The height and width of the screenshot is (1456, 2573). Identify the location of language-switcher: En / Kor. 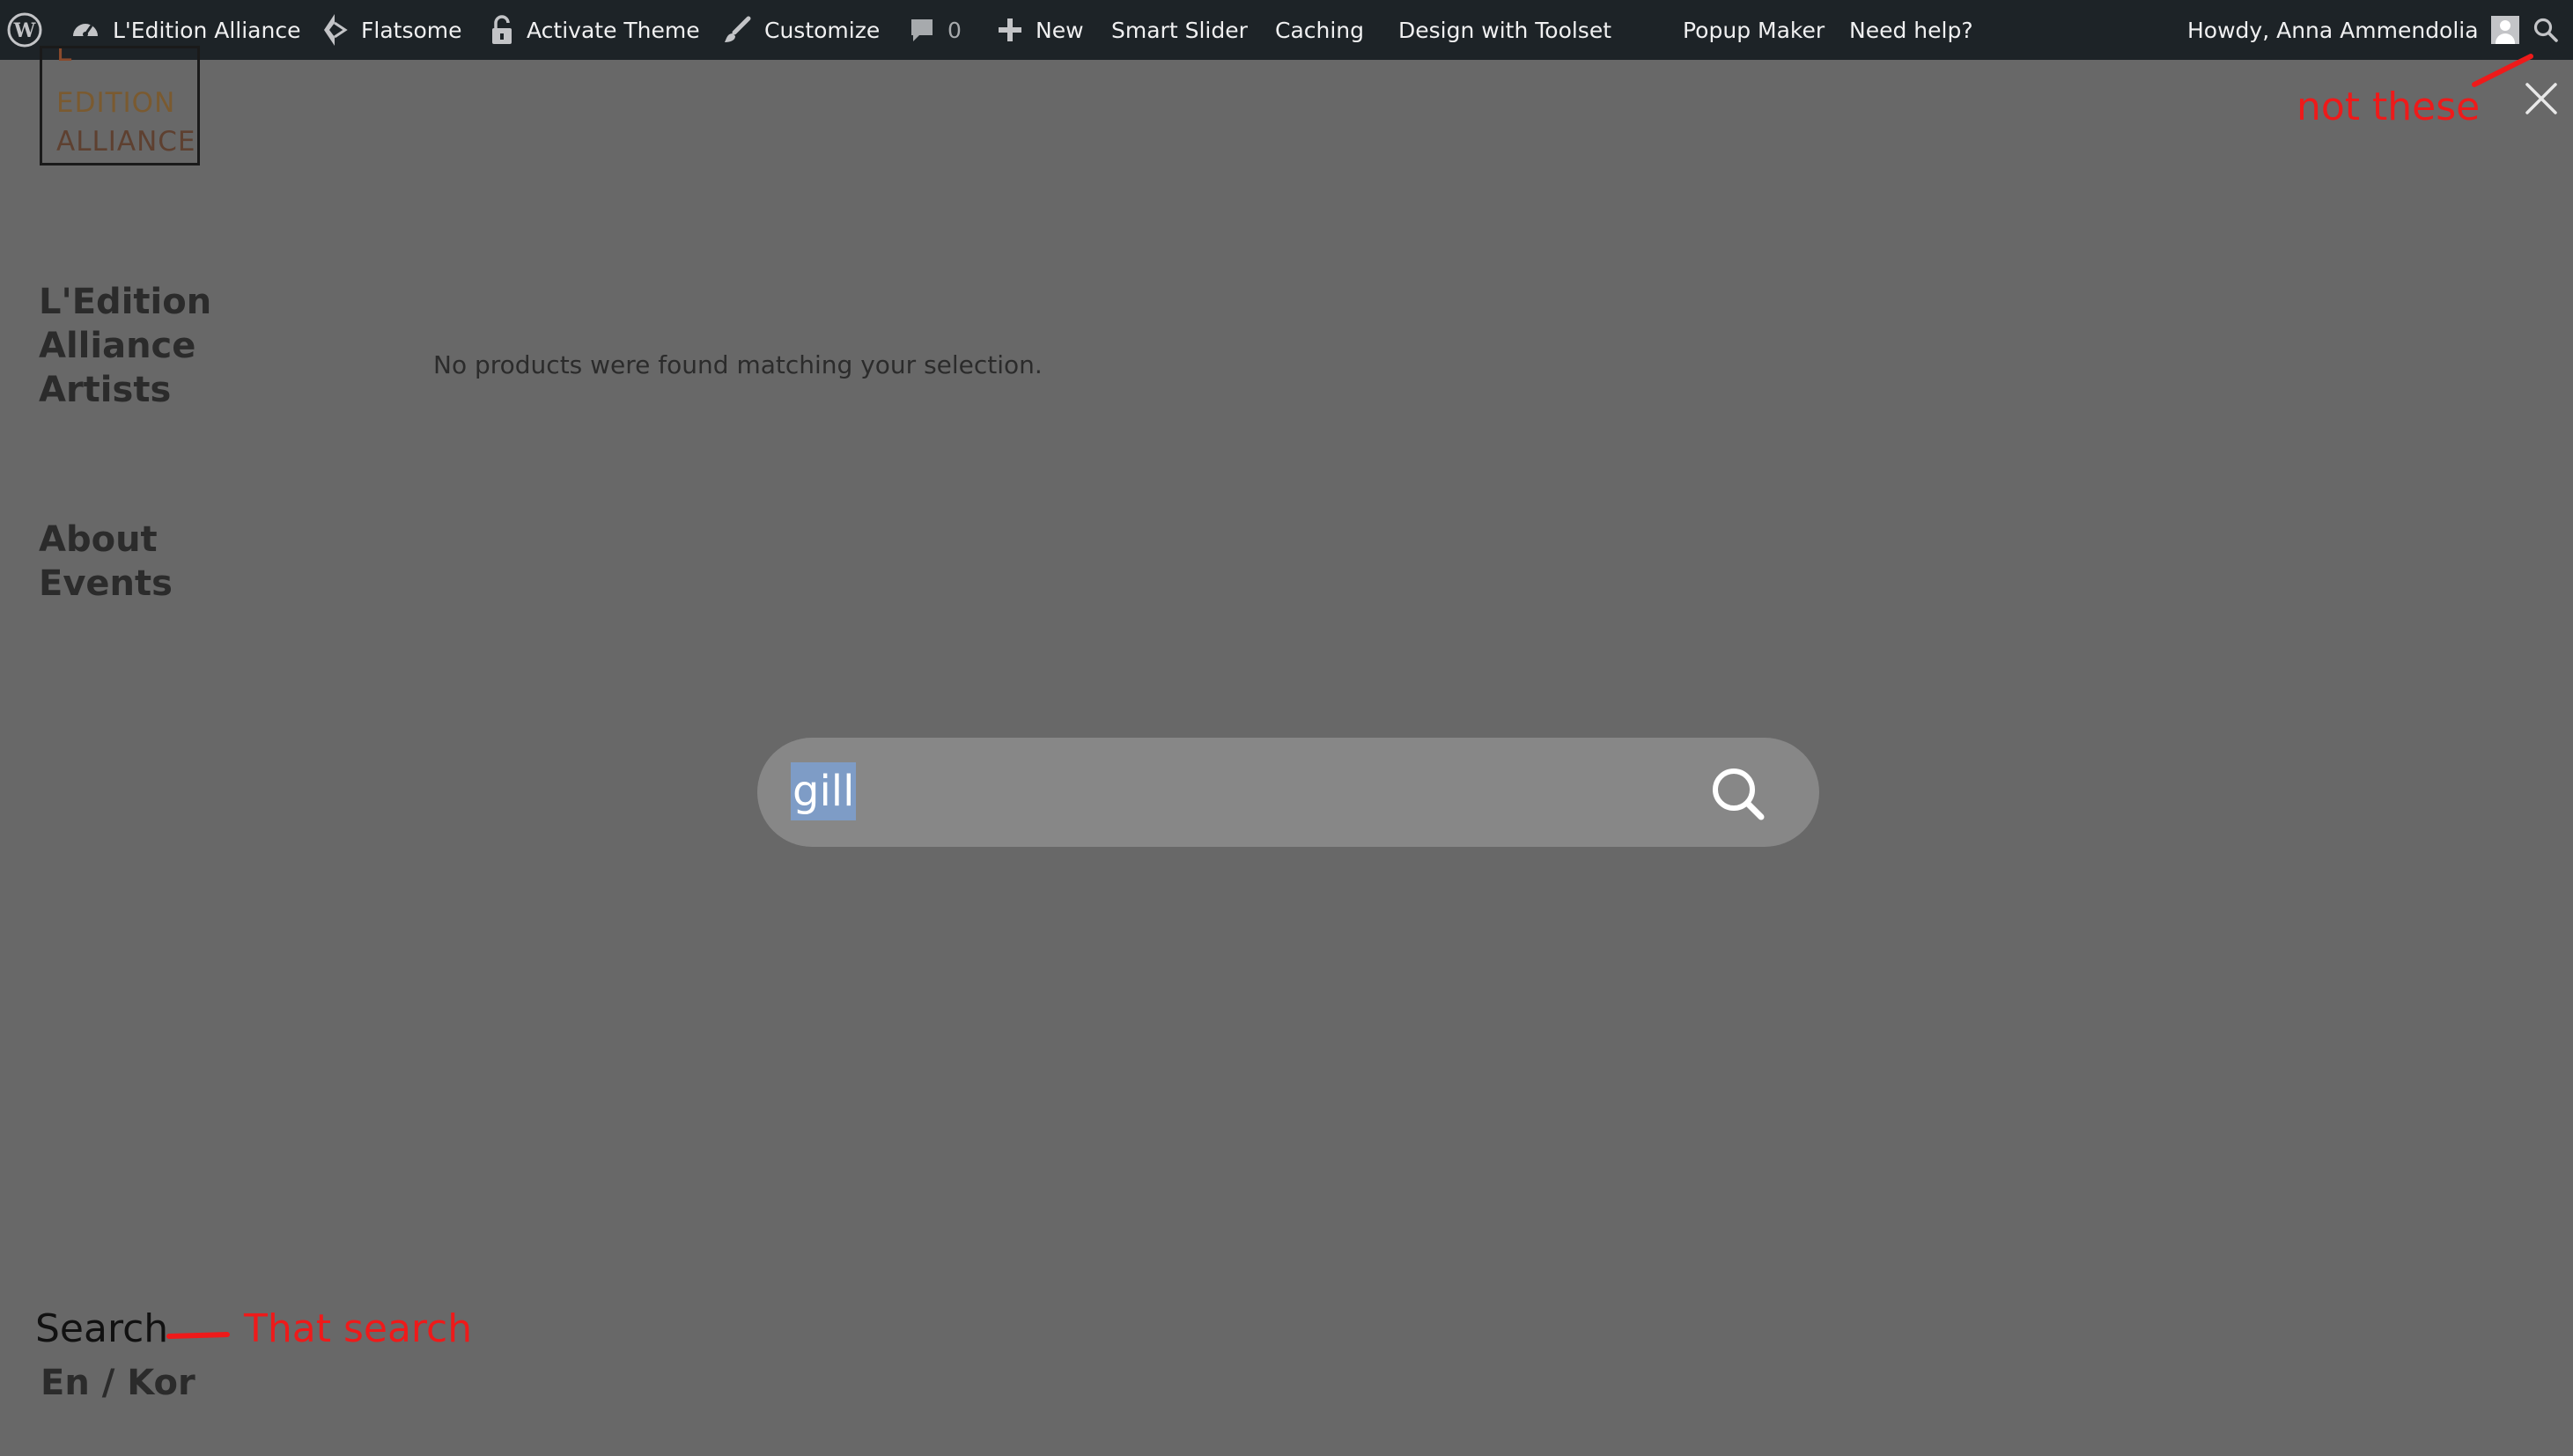
(118, 1383).